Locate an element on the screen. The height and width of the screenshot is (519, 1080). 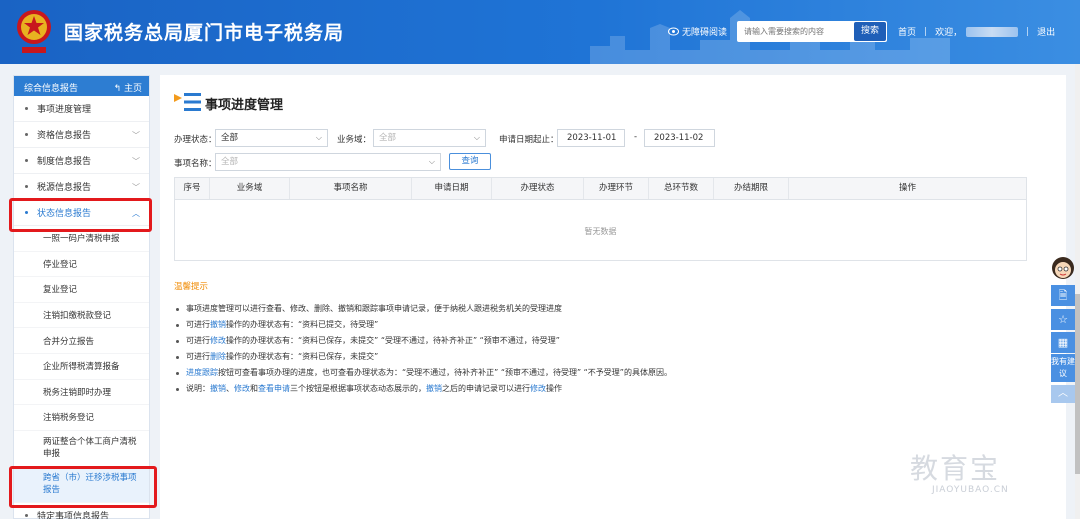
column-header: 总环节数 is located at coordinates (681, 188).